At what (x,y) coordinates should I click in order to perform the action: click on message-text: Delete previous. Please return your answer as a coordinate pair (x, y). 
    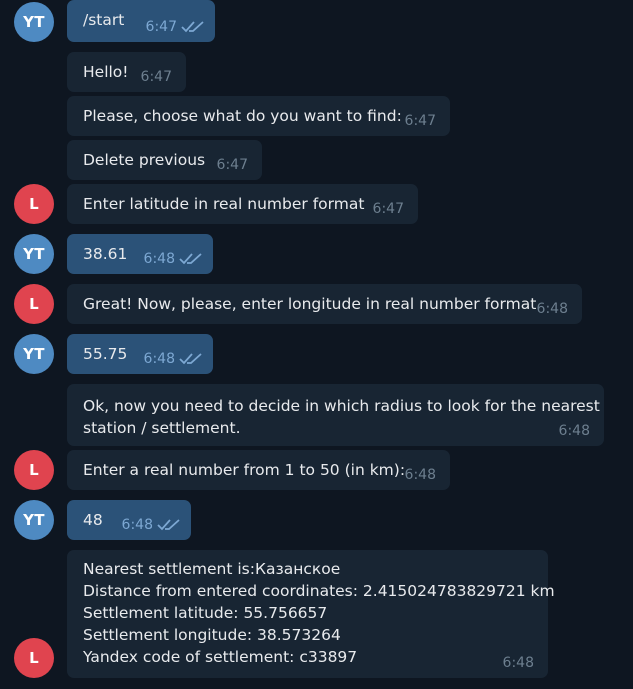
    Looking at the image, I should click on (144, 160).